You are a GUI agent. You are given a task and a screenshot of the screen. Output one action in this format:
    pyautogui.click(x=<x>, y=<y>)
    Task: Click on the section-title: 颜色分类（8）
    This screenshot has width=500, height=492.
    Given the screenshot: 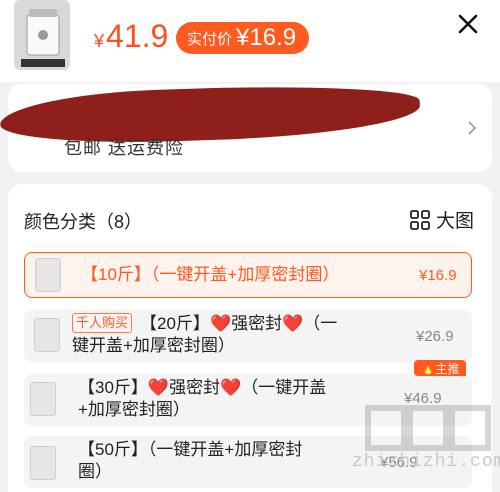 What is the action you would take?
    pyautogui.click(x=83, y=222)
    